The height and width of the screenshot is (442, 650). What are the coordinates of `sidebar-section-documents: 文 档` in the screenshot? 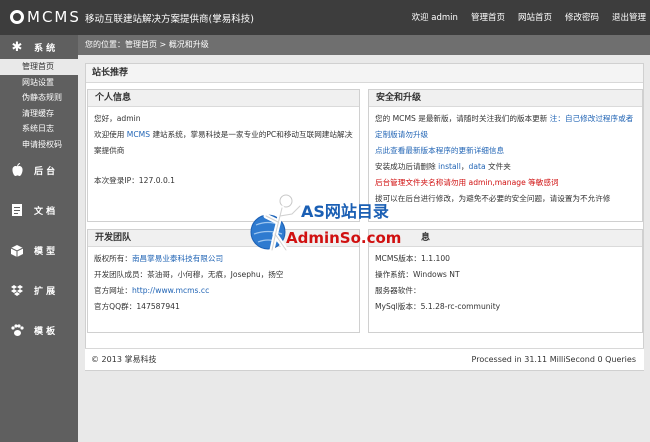 It's located at (39, 210).